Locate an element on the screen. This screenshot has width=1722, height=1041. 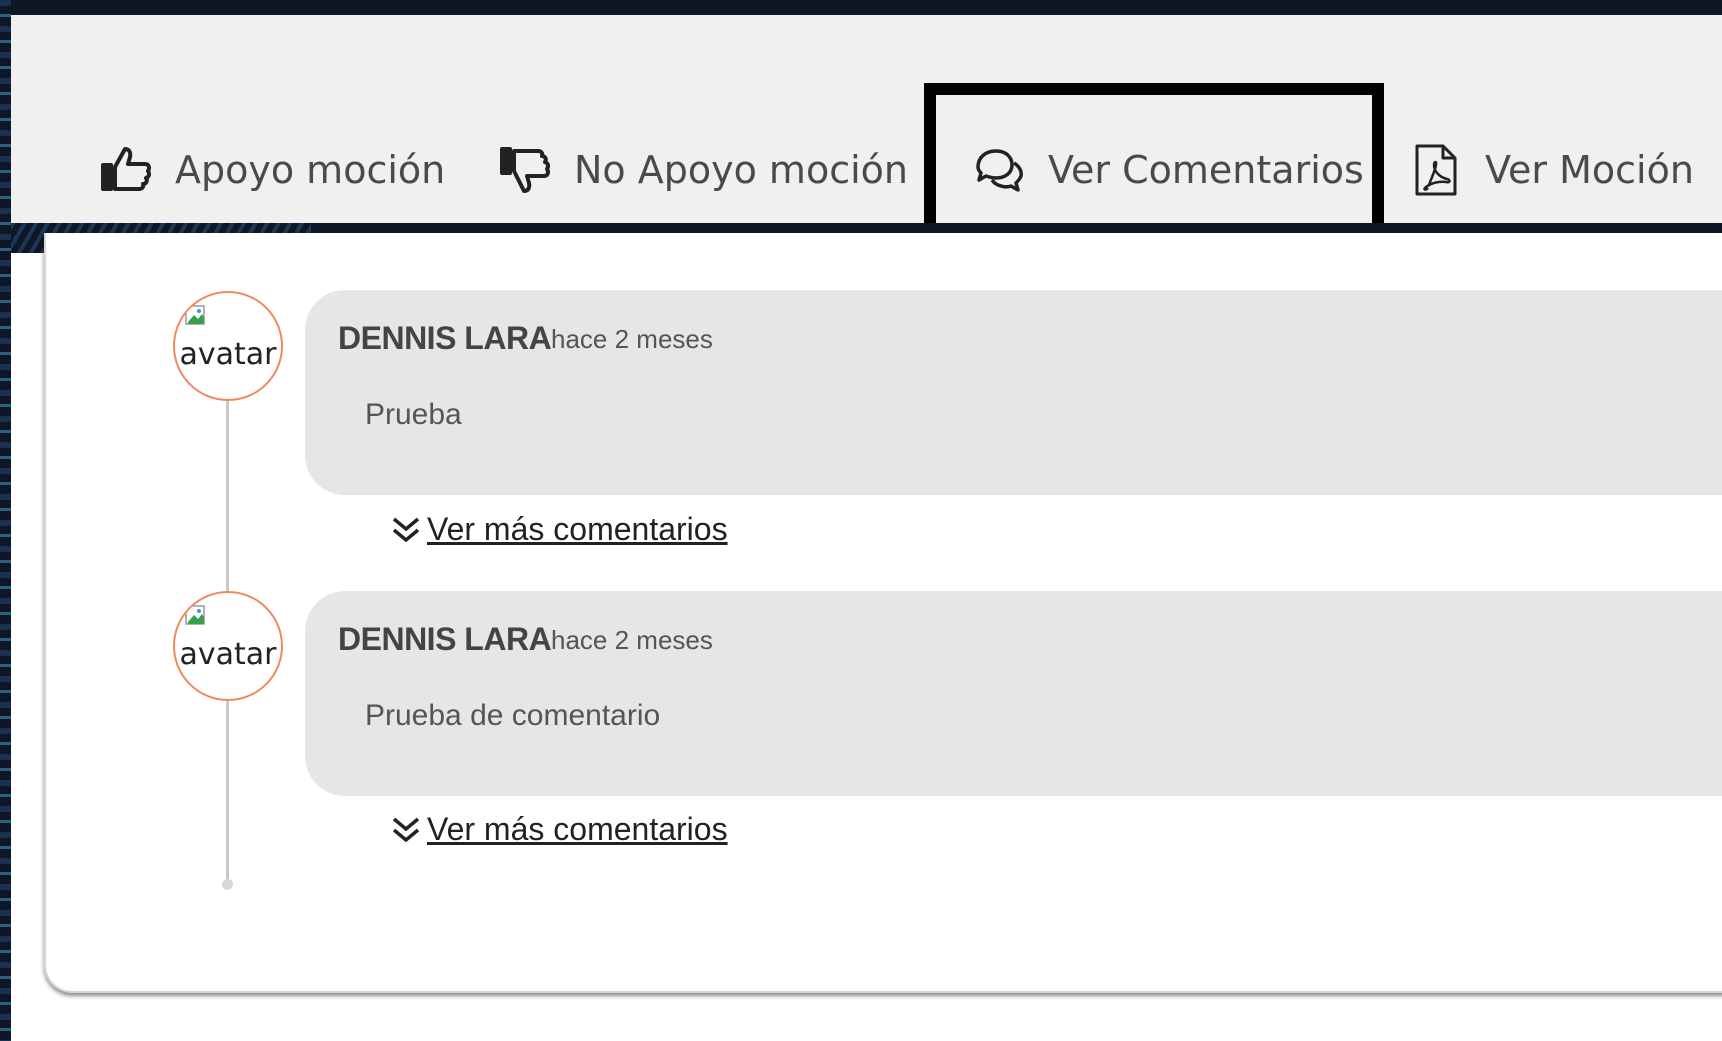
view-comments-button: Ver Comentarios is located at coordinates (1154, 158).